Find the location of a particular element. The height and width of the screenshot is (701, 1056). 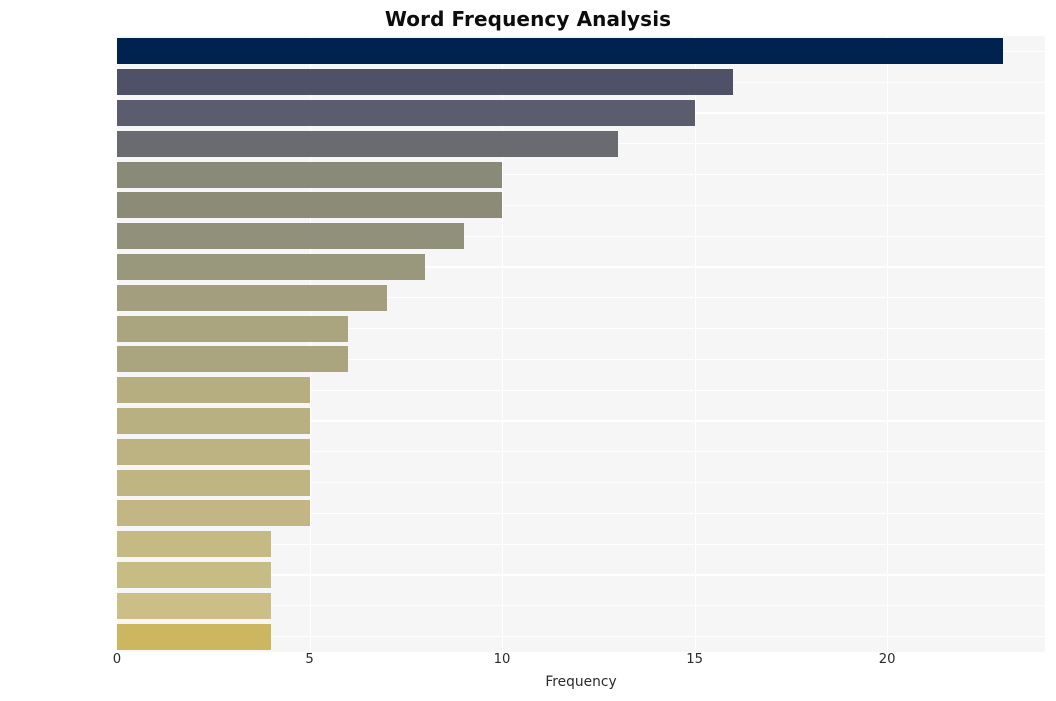

x-axis-tick-labels: 0 5 10 15 20 is located at coordinates (528, 663).